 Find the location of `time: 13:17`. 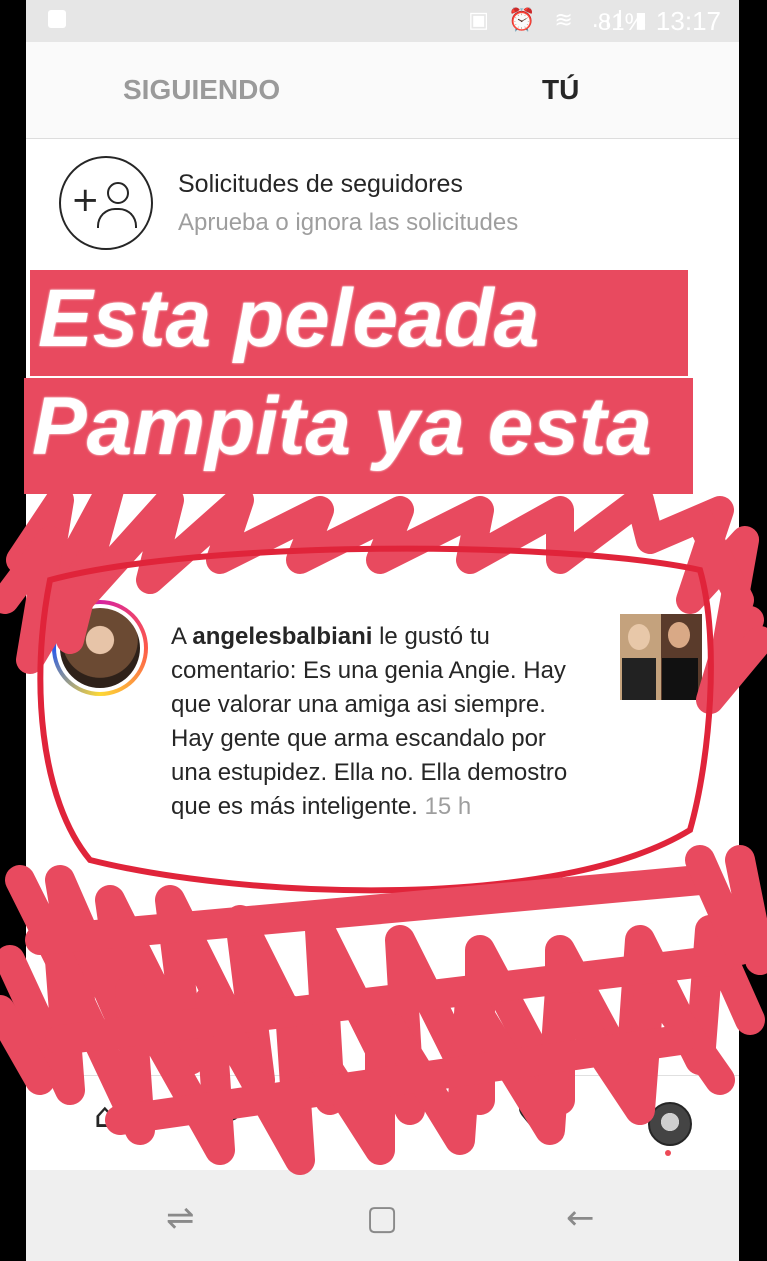

time: 13:17 is located at coordinates (688, 21).